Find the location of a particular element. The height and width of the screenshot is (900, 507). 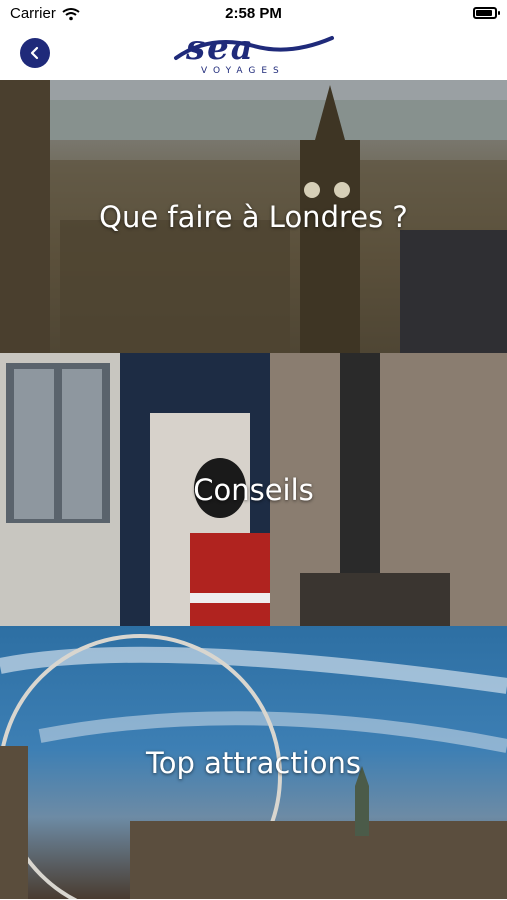

sea-voyages-logo: sea VOYAGES is located at coordinates (253, 53).